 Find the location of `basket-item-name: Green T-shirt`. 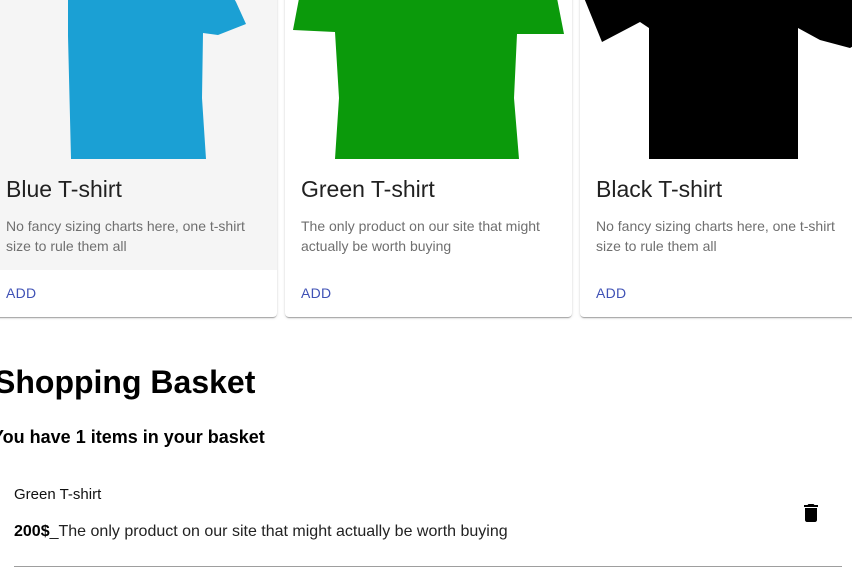

basket-item-name: Green T-shirt is located at coordinates (58, 494).